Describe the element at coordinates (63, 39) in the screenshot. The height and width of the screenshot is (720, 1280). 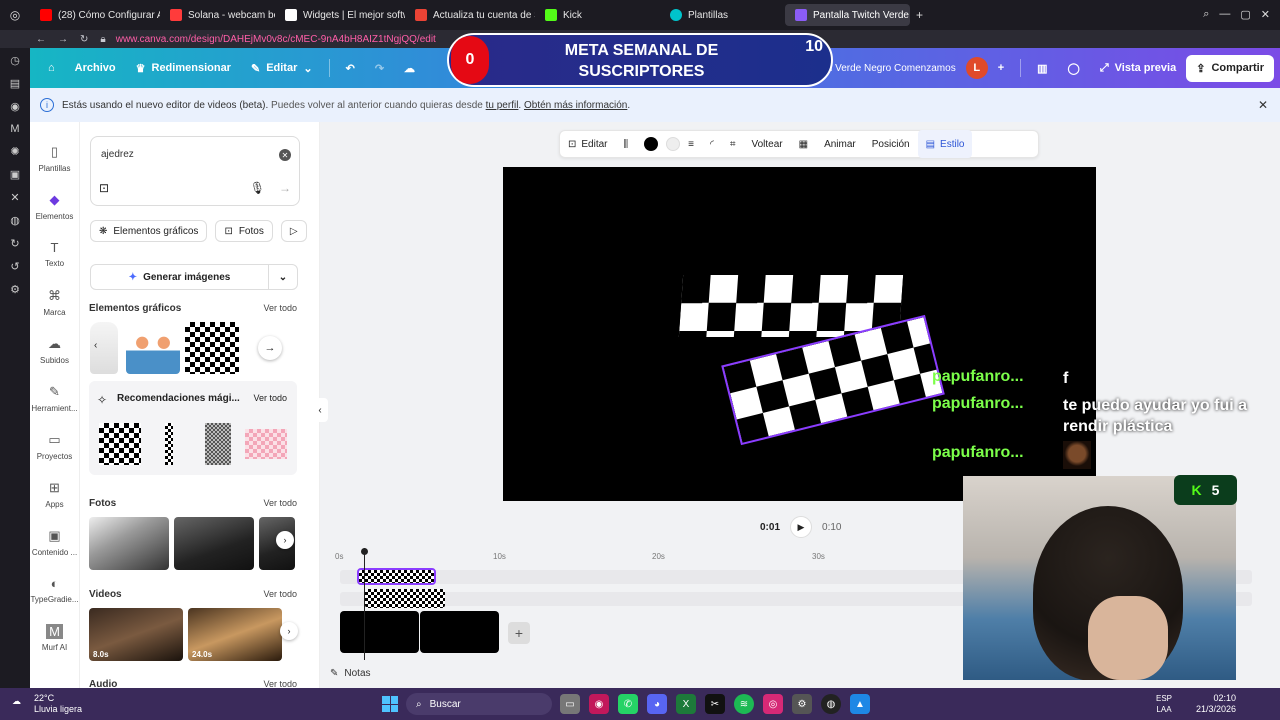
I see `forward-icon: →` at that location.